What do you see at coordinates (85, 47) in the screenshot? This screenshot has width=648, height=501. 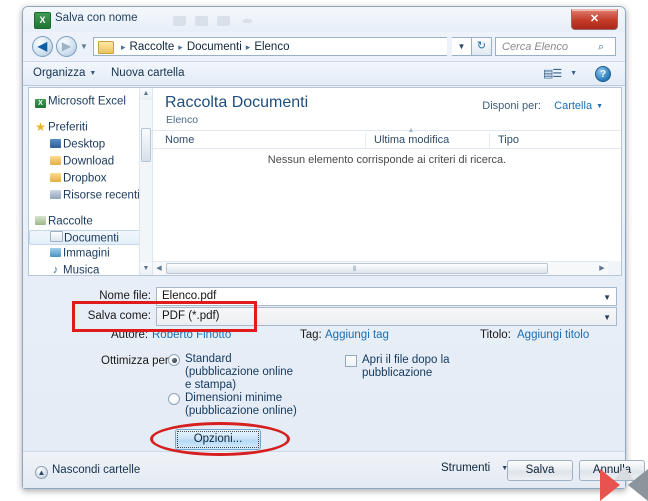 I see `history-dropdown-icon: ▼` at bounding box center [85, 47].